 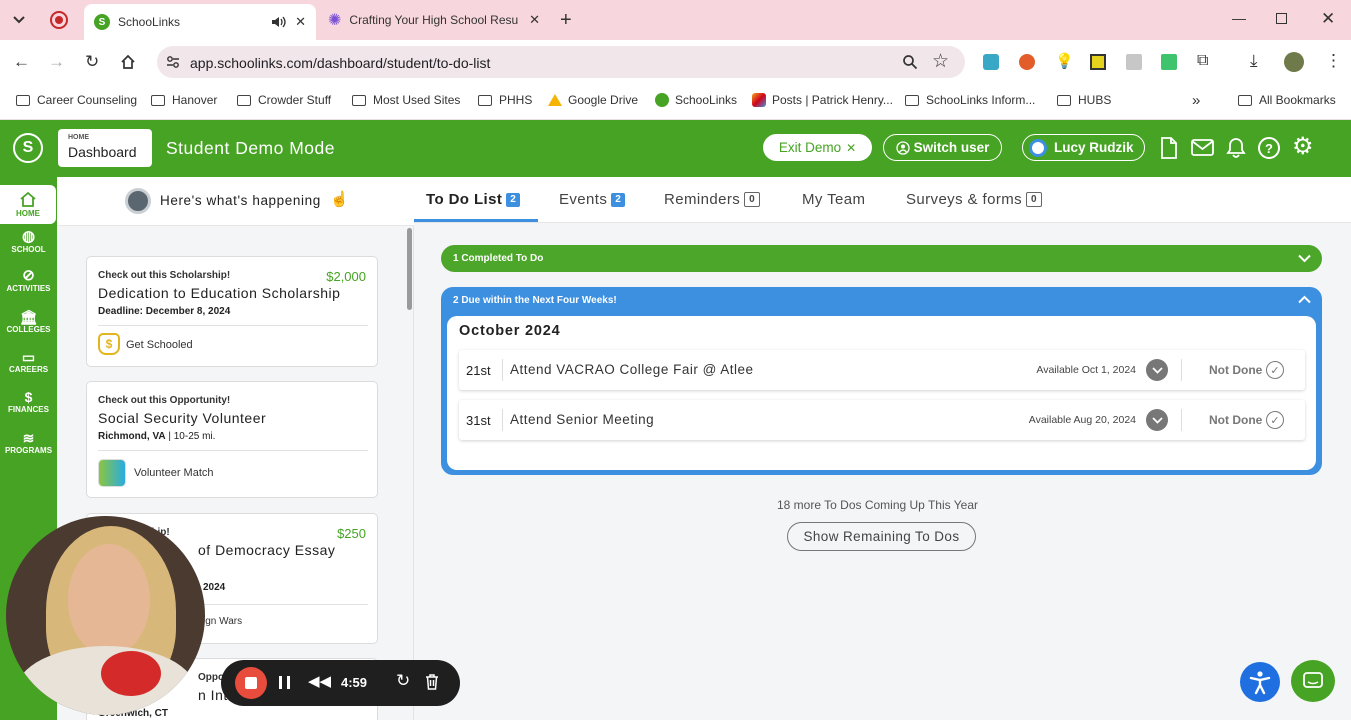 I want to click on bookmark-schoolinks: SchooLinks, so click(x=696, y=100).